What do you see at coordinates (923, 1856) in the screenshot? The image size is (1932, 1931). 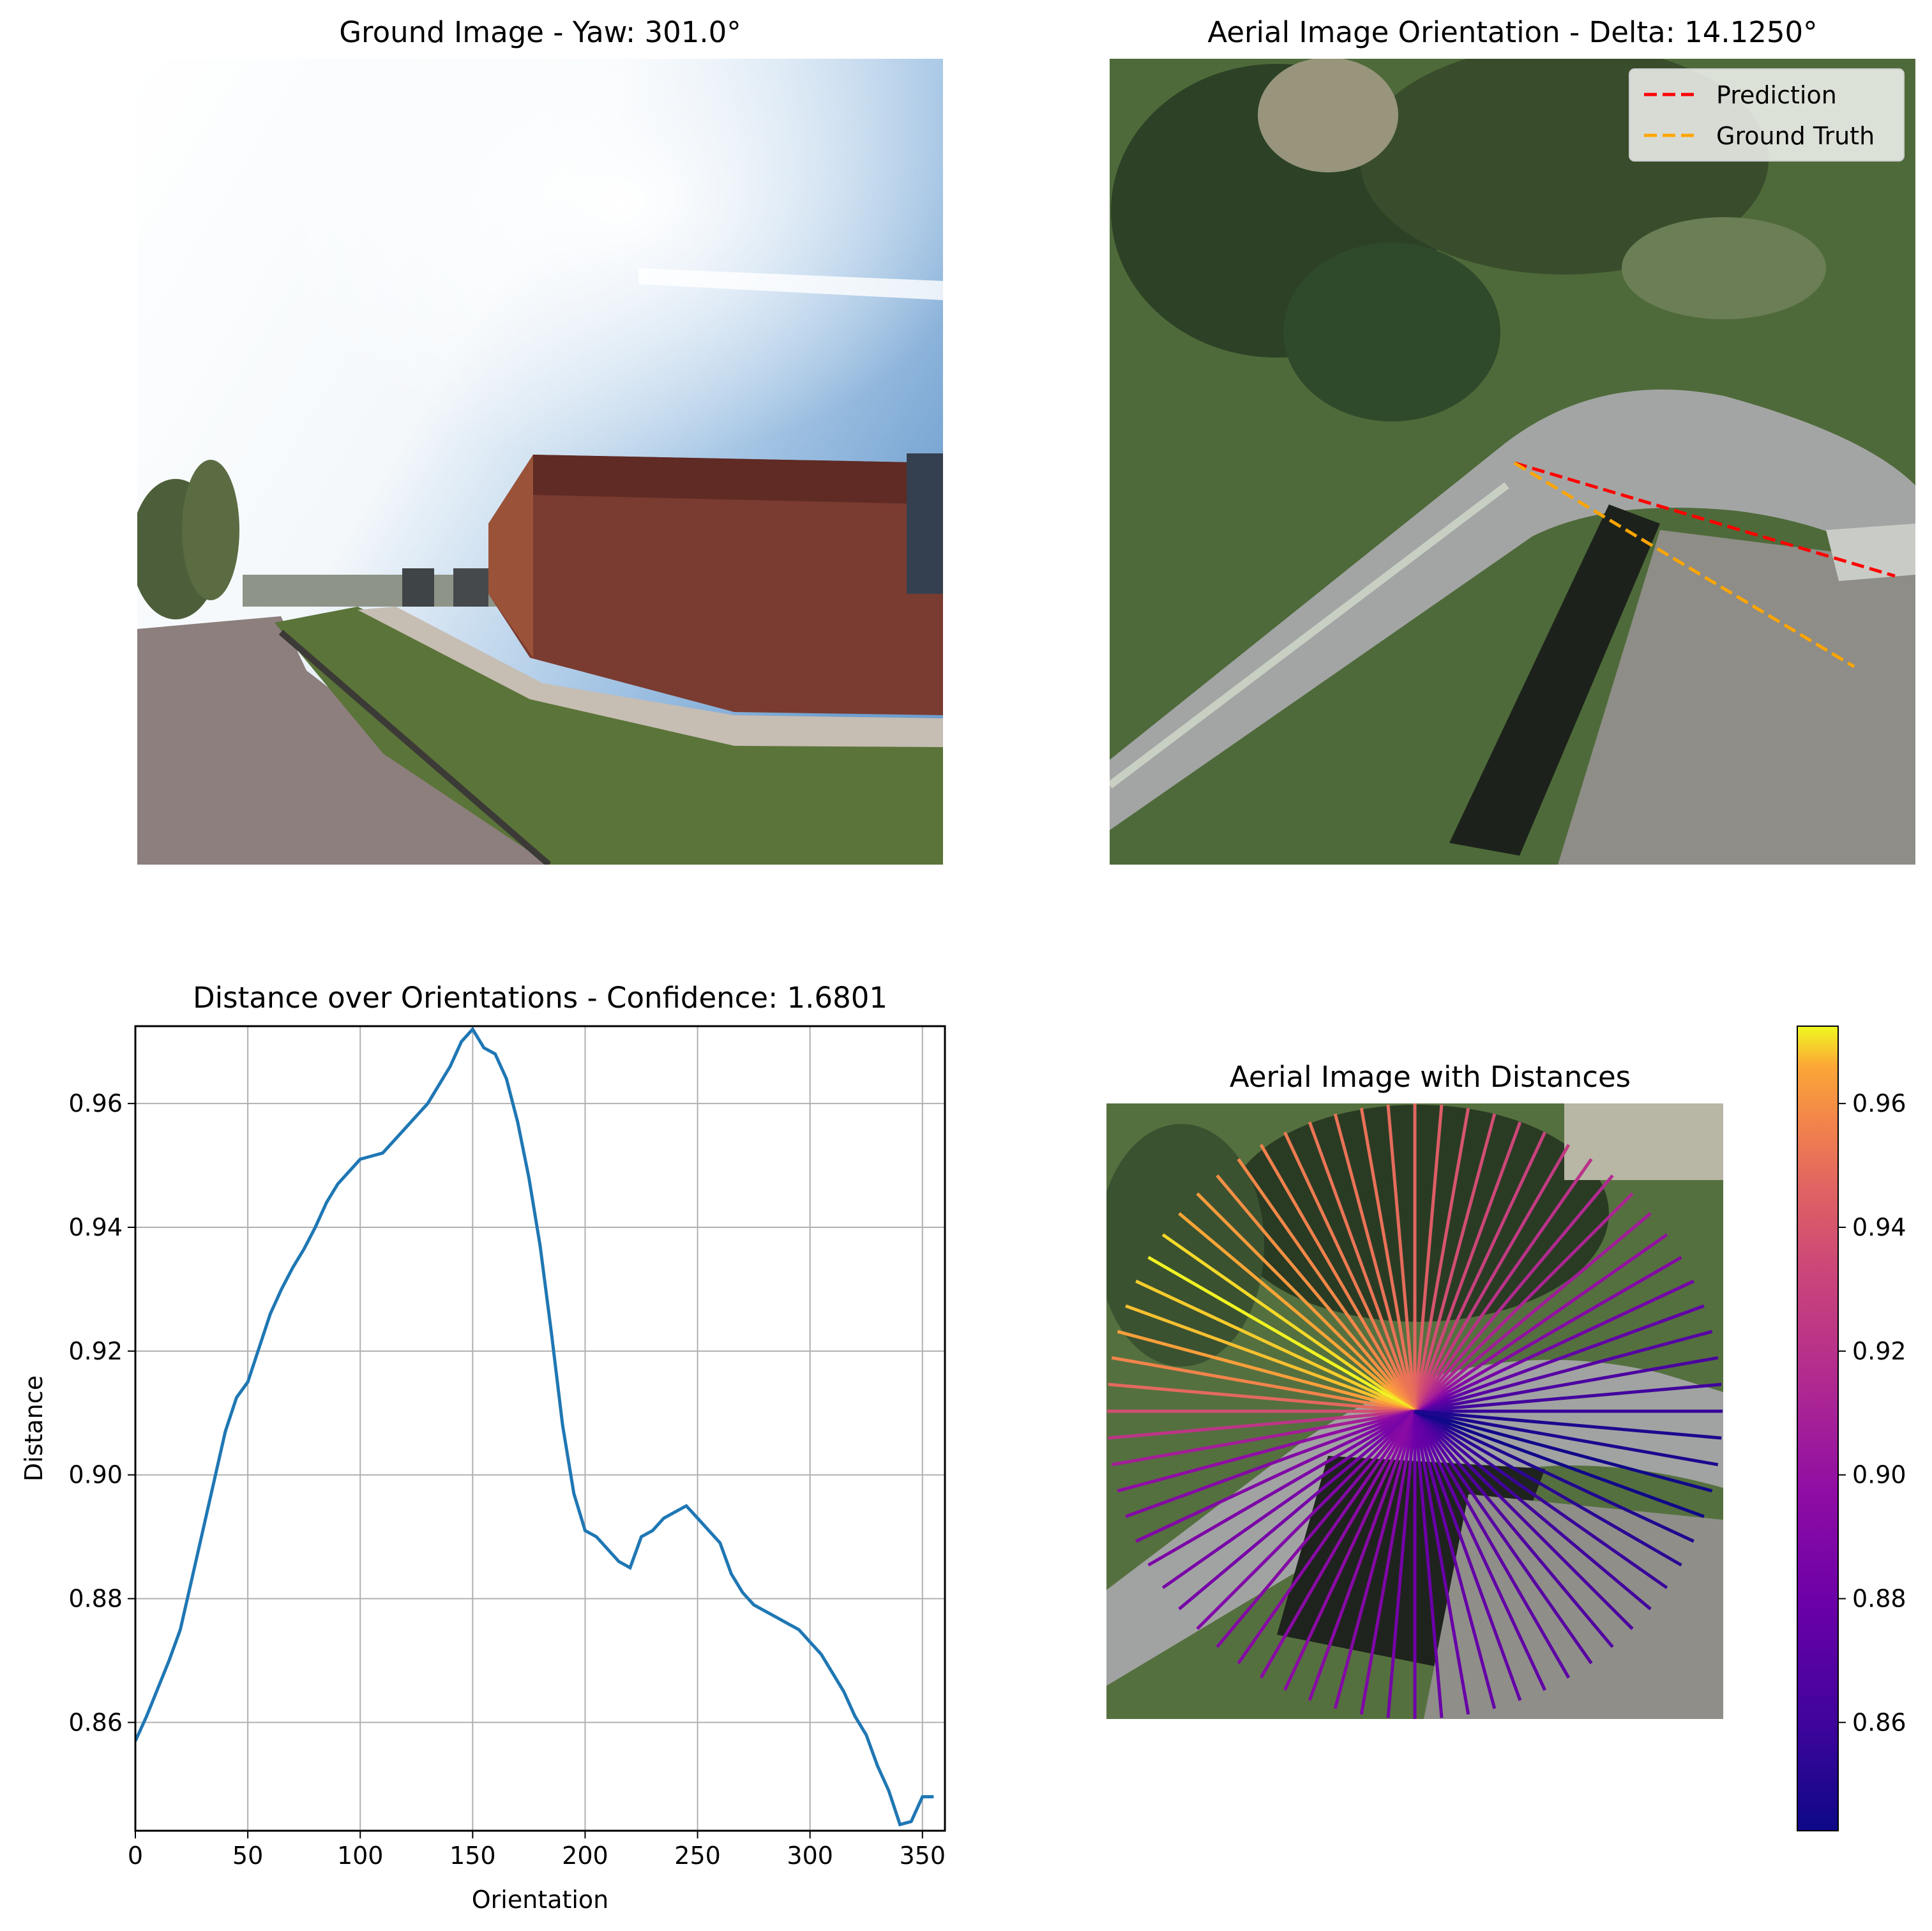 I see `x-tick-label: 350` at bounding box center [923, 1856].